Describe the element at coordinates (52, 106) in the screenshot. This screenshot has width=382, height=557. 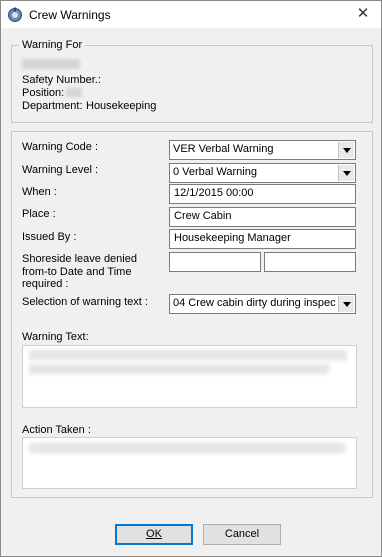
I see `department-label: Department:` at that location.